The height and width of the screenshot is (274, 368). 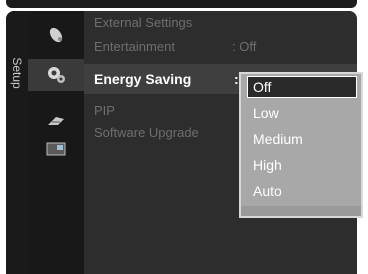 I want to click on top-frame, so click(x=181, y=4).